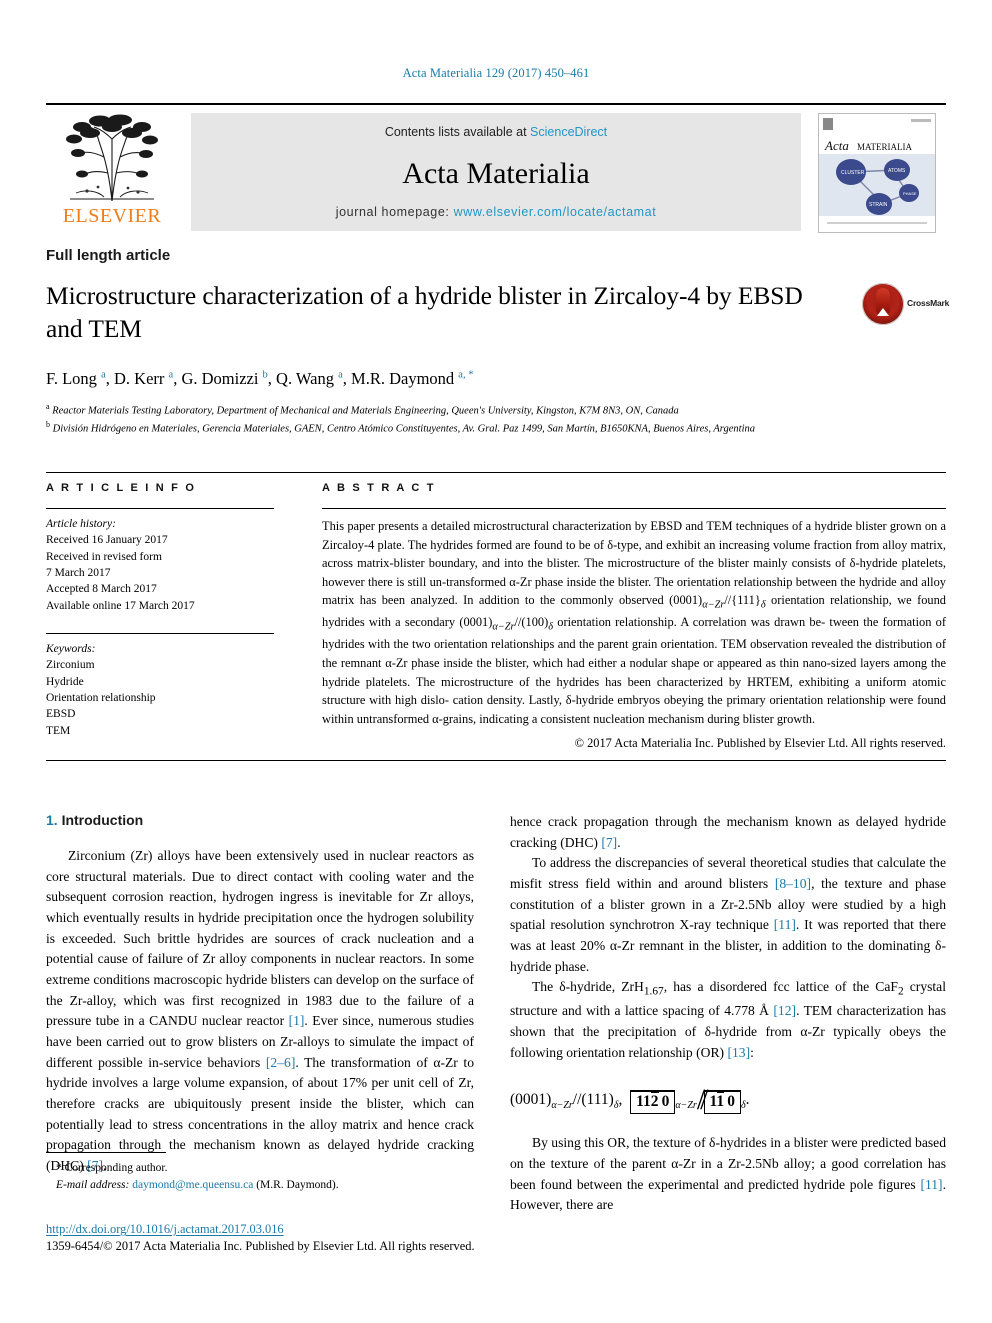 This screenshot has width=992, height=1323. I want to click on section-heading-introduction: 1. Introduction, so click(260, 820).